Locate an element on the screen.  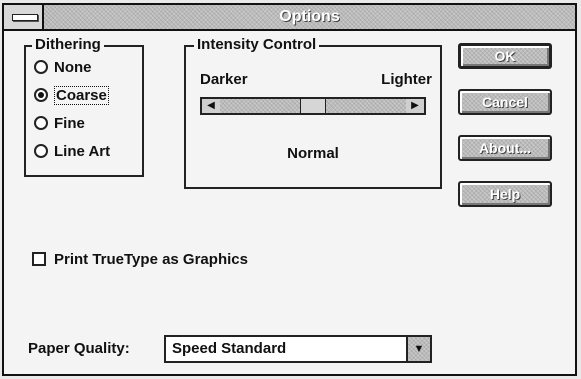
darker-label: Darker is located at coordinates (224, 79).